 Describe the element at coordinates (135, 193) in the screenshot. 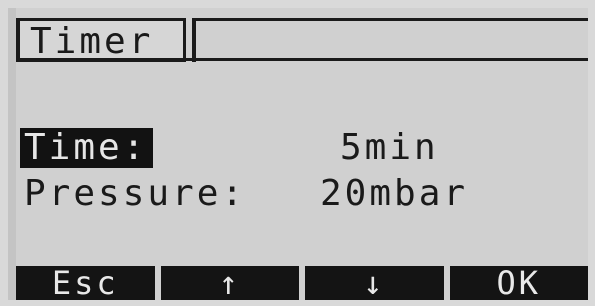

I see `pressure-label: Pressure:` at that location.